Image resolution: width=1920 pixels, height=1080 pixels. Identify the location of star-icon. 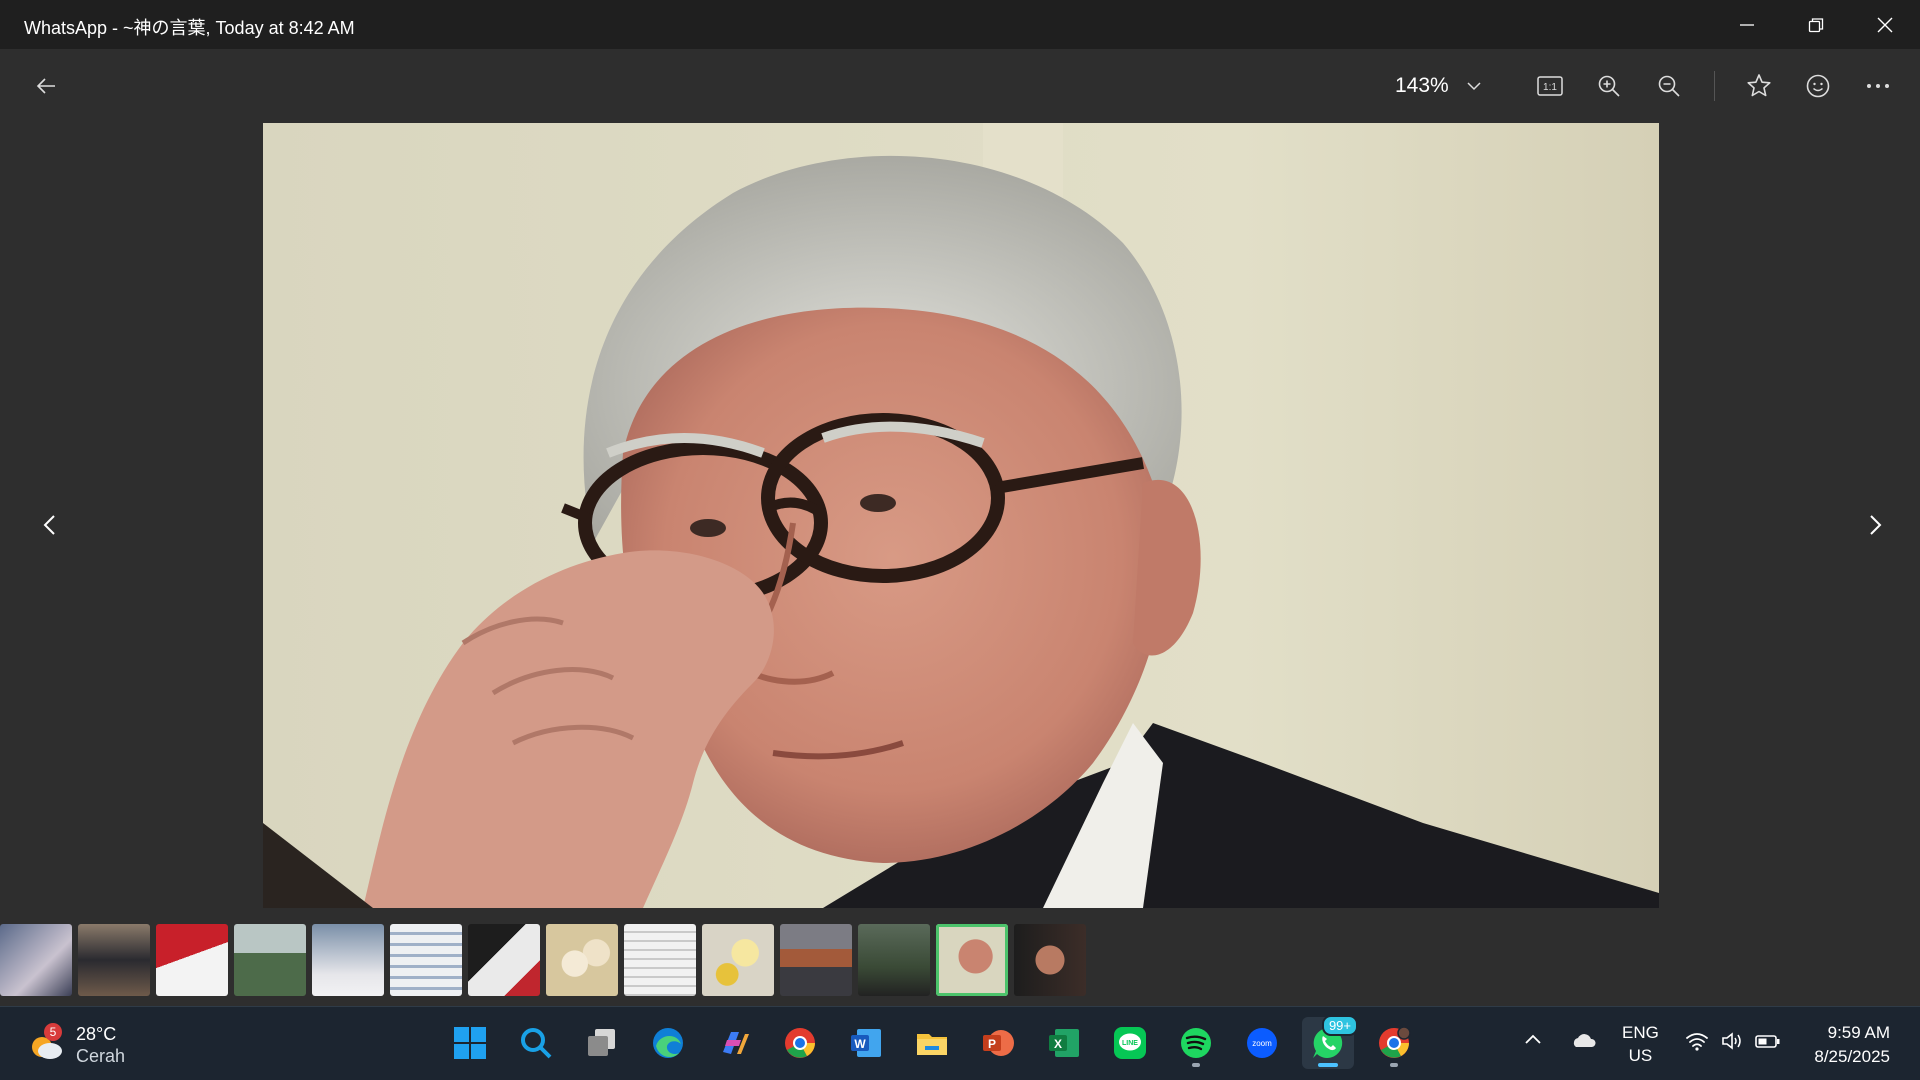
(1759, 85).